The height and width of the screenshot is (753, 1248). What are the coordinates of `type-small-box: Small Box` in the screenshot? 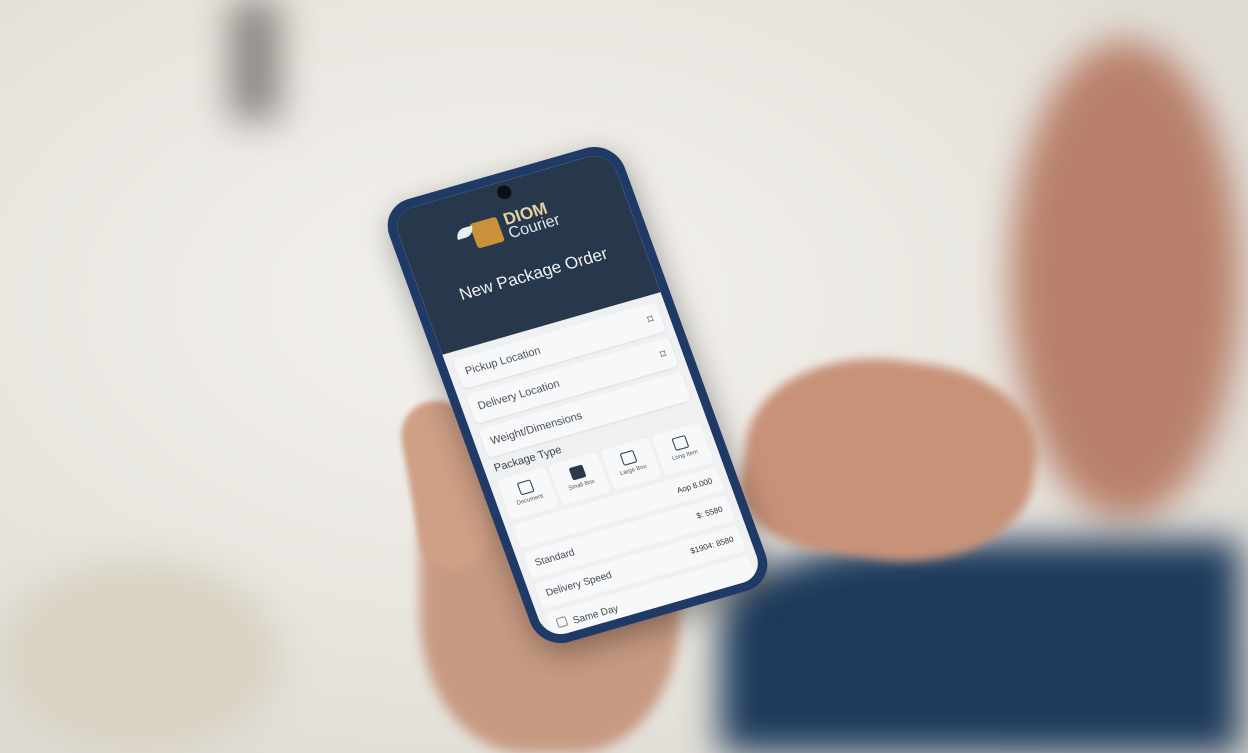 It's located at (579, 479).